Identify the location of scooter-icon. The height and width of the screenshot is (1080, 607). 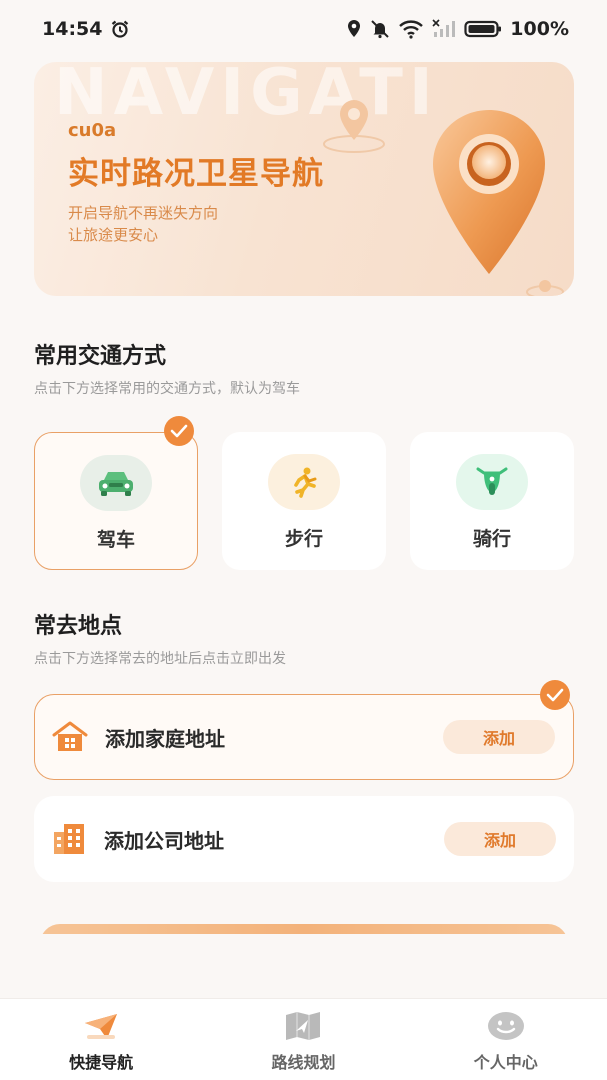
(492, 481).